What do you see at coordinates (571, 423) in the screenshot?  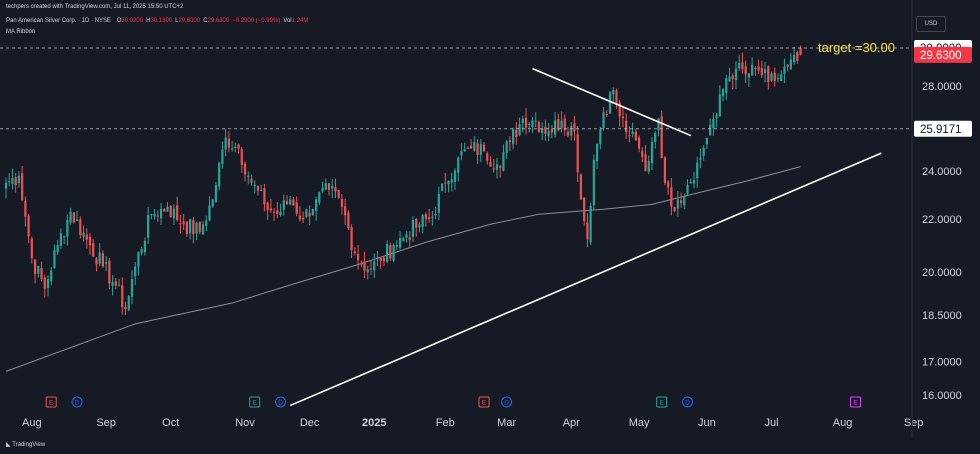 I see `x-tick-label: Apr` at bounding box center [571, 423].